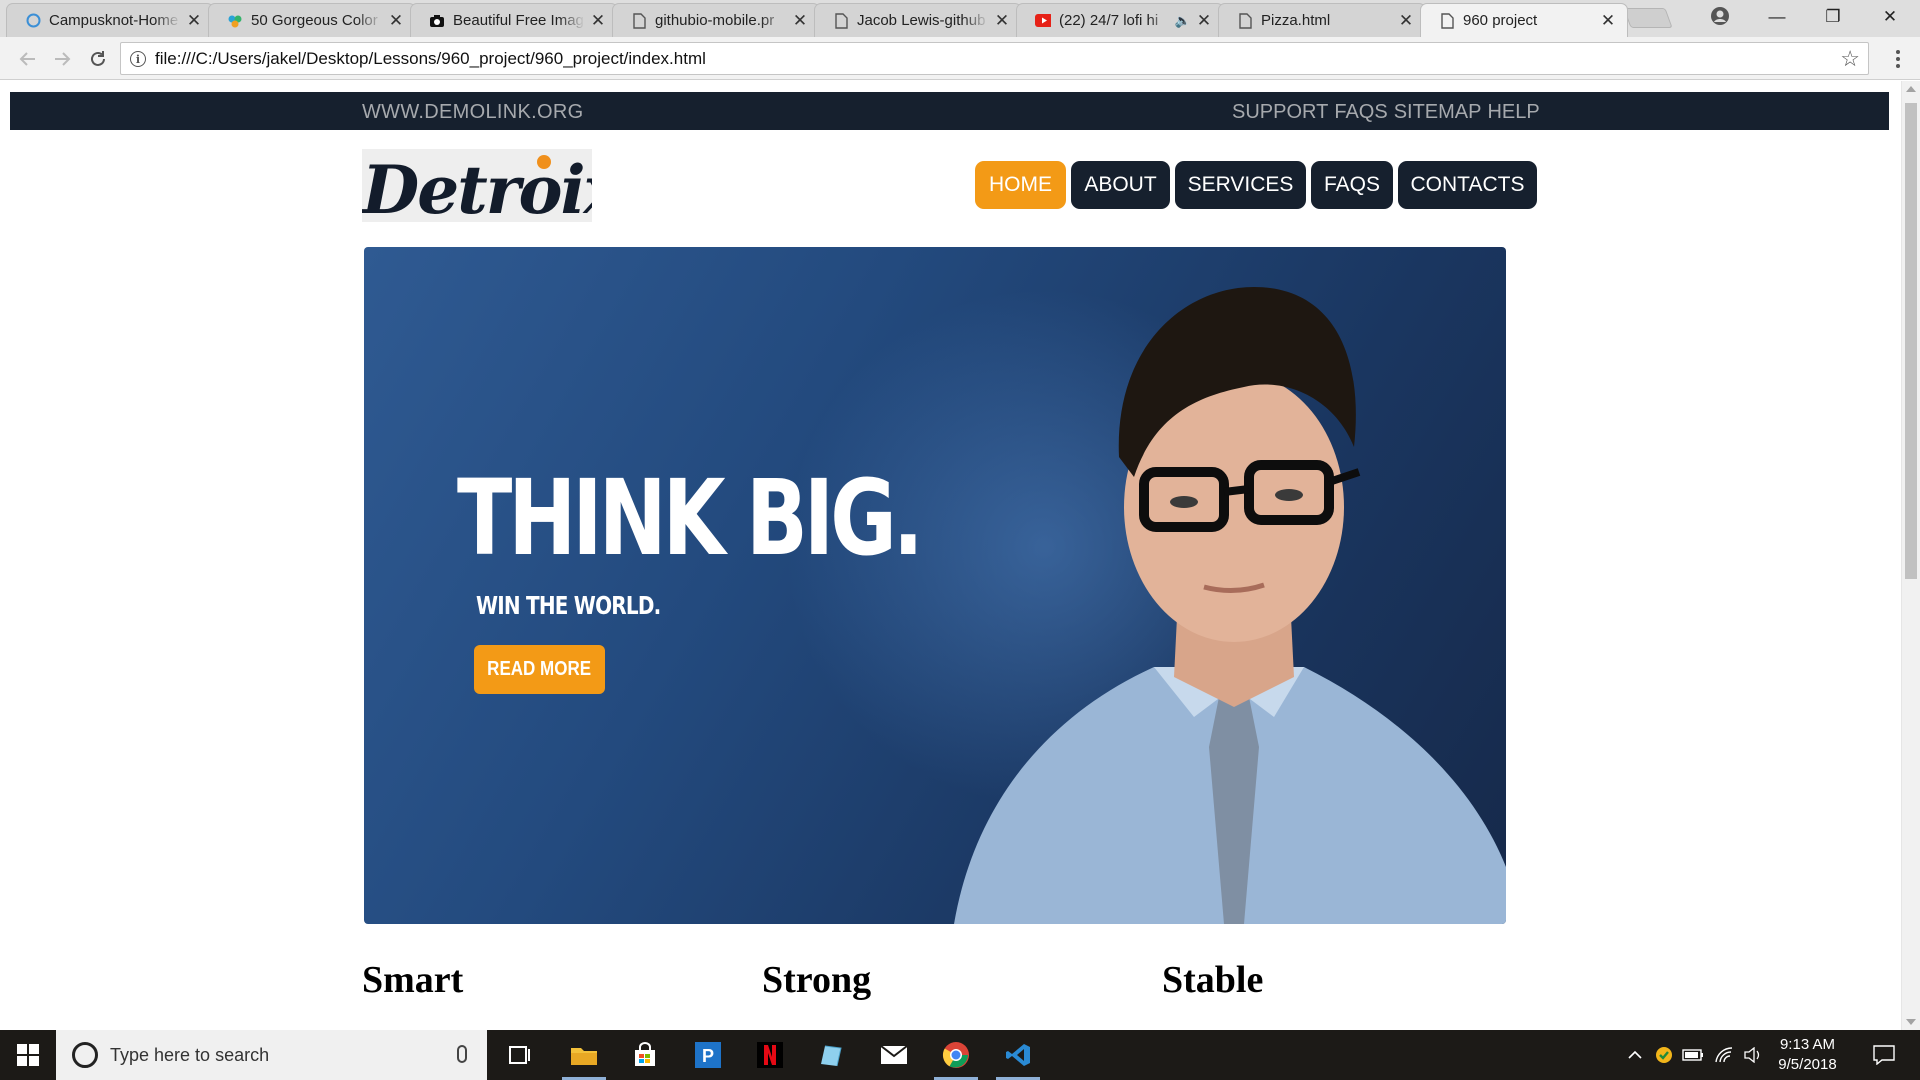 The height and width of the screenshot is (1080, 1920). I want to click on read-more-button: READ MORE, so click(539, 669).